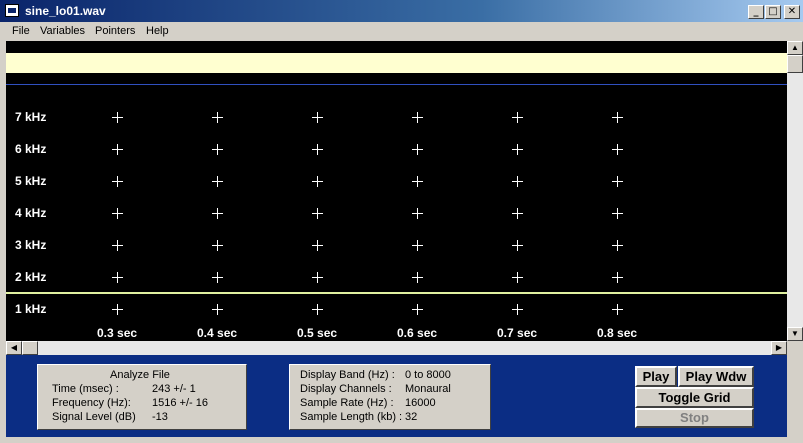 Image resolution: width=803 pixels, height=443 pixels. What do you see at coordinates (396, 84) in the screenshot?
I see `divider-line` at bounding box center [396, 84].